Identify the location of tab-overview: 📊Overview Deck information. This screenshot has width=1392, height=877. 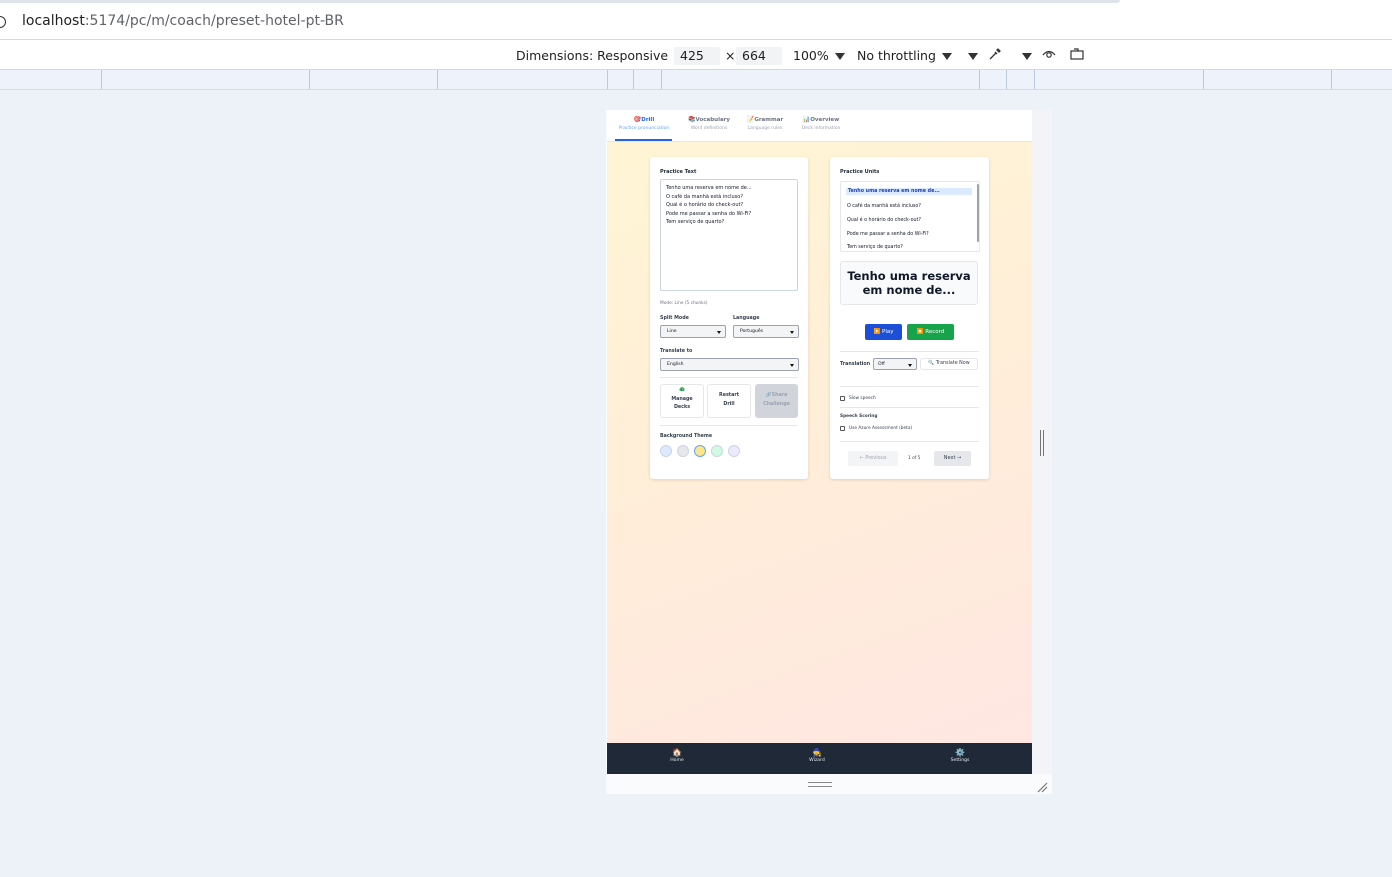
(821, 123).